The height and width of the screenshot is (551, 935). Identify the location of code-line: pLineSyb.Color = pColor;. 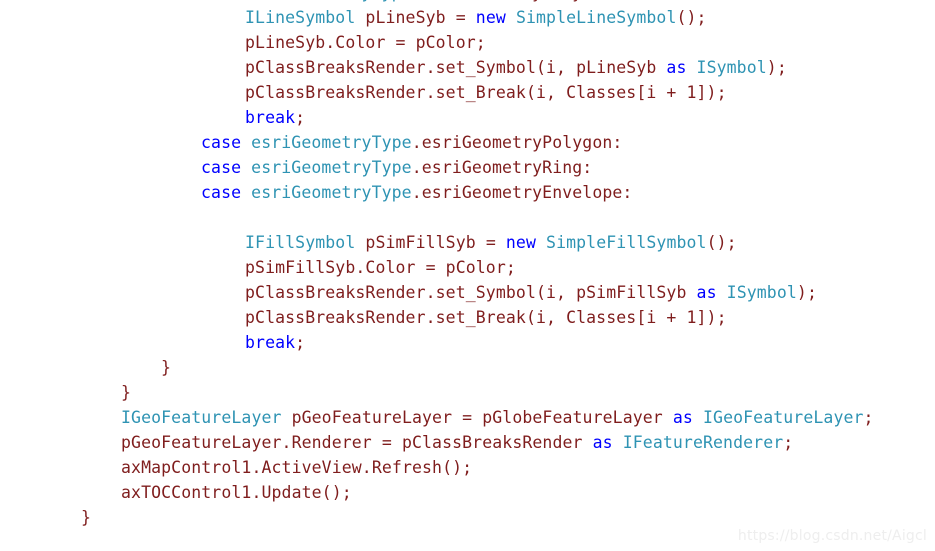
(467, 42).